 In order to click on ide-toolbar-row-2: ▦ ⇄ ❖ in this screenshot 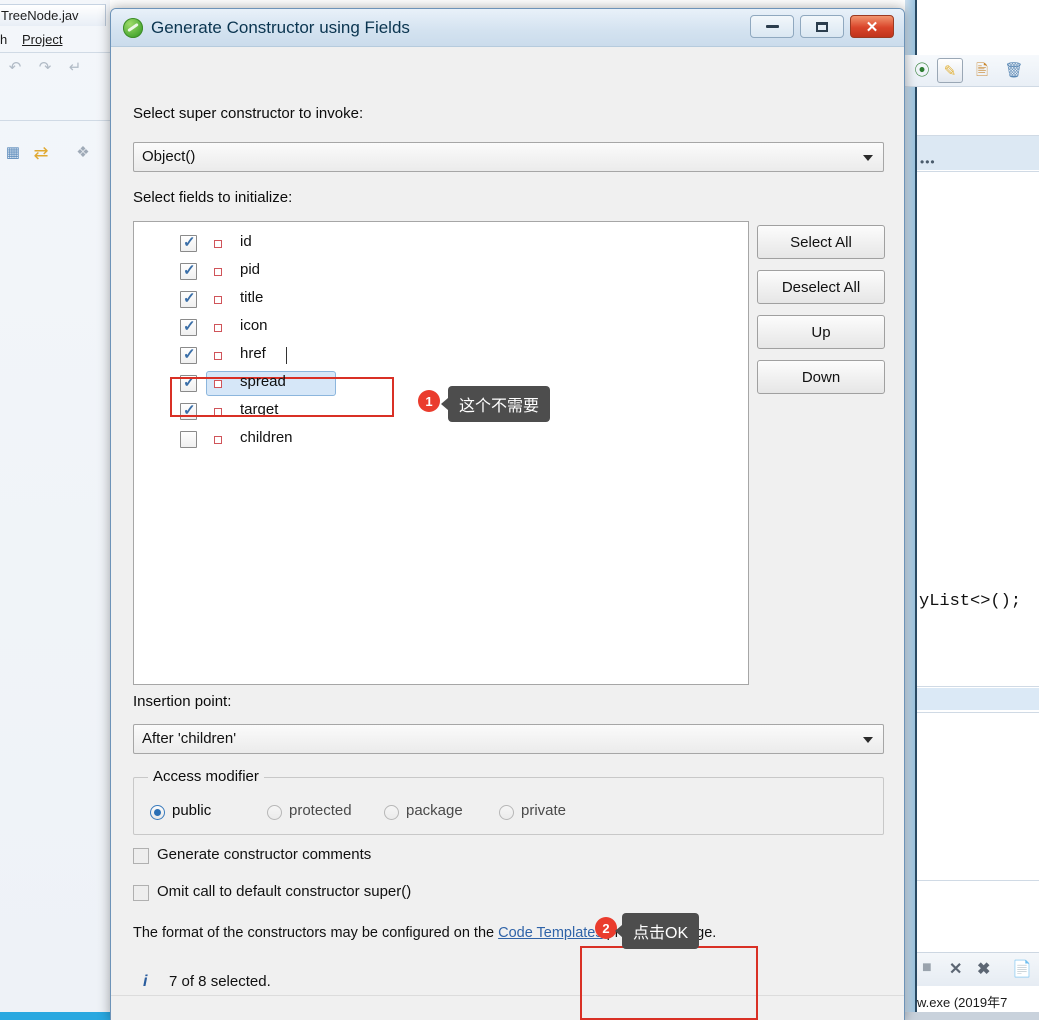, I will do `click(55, 155)`.